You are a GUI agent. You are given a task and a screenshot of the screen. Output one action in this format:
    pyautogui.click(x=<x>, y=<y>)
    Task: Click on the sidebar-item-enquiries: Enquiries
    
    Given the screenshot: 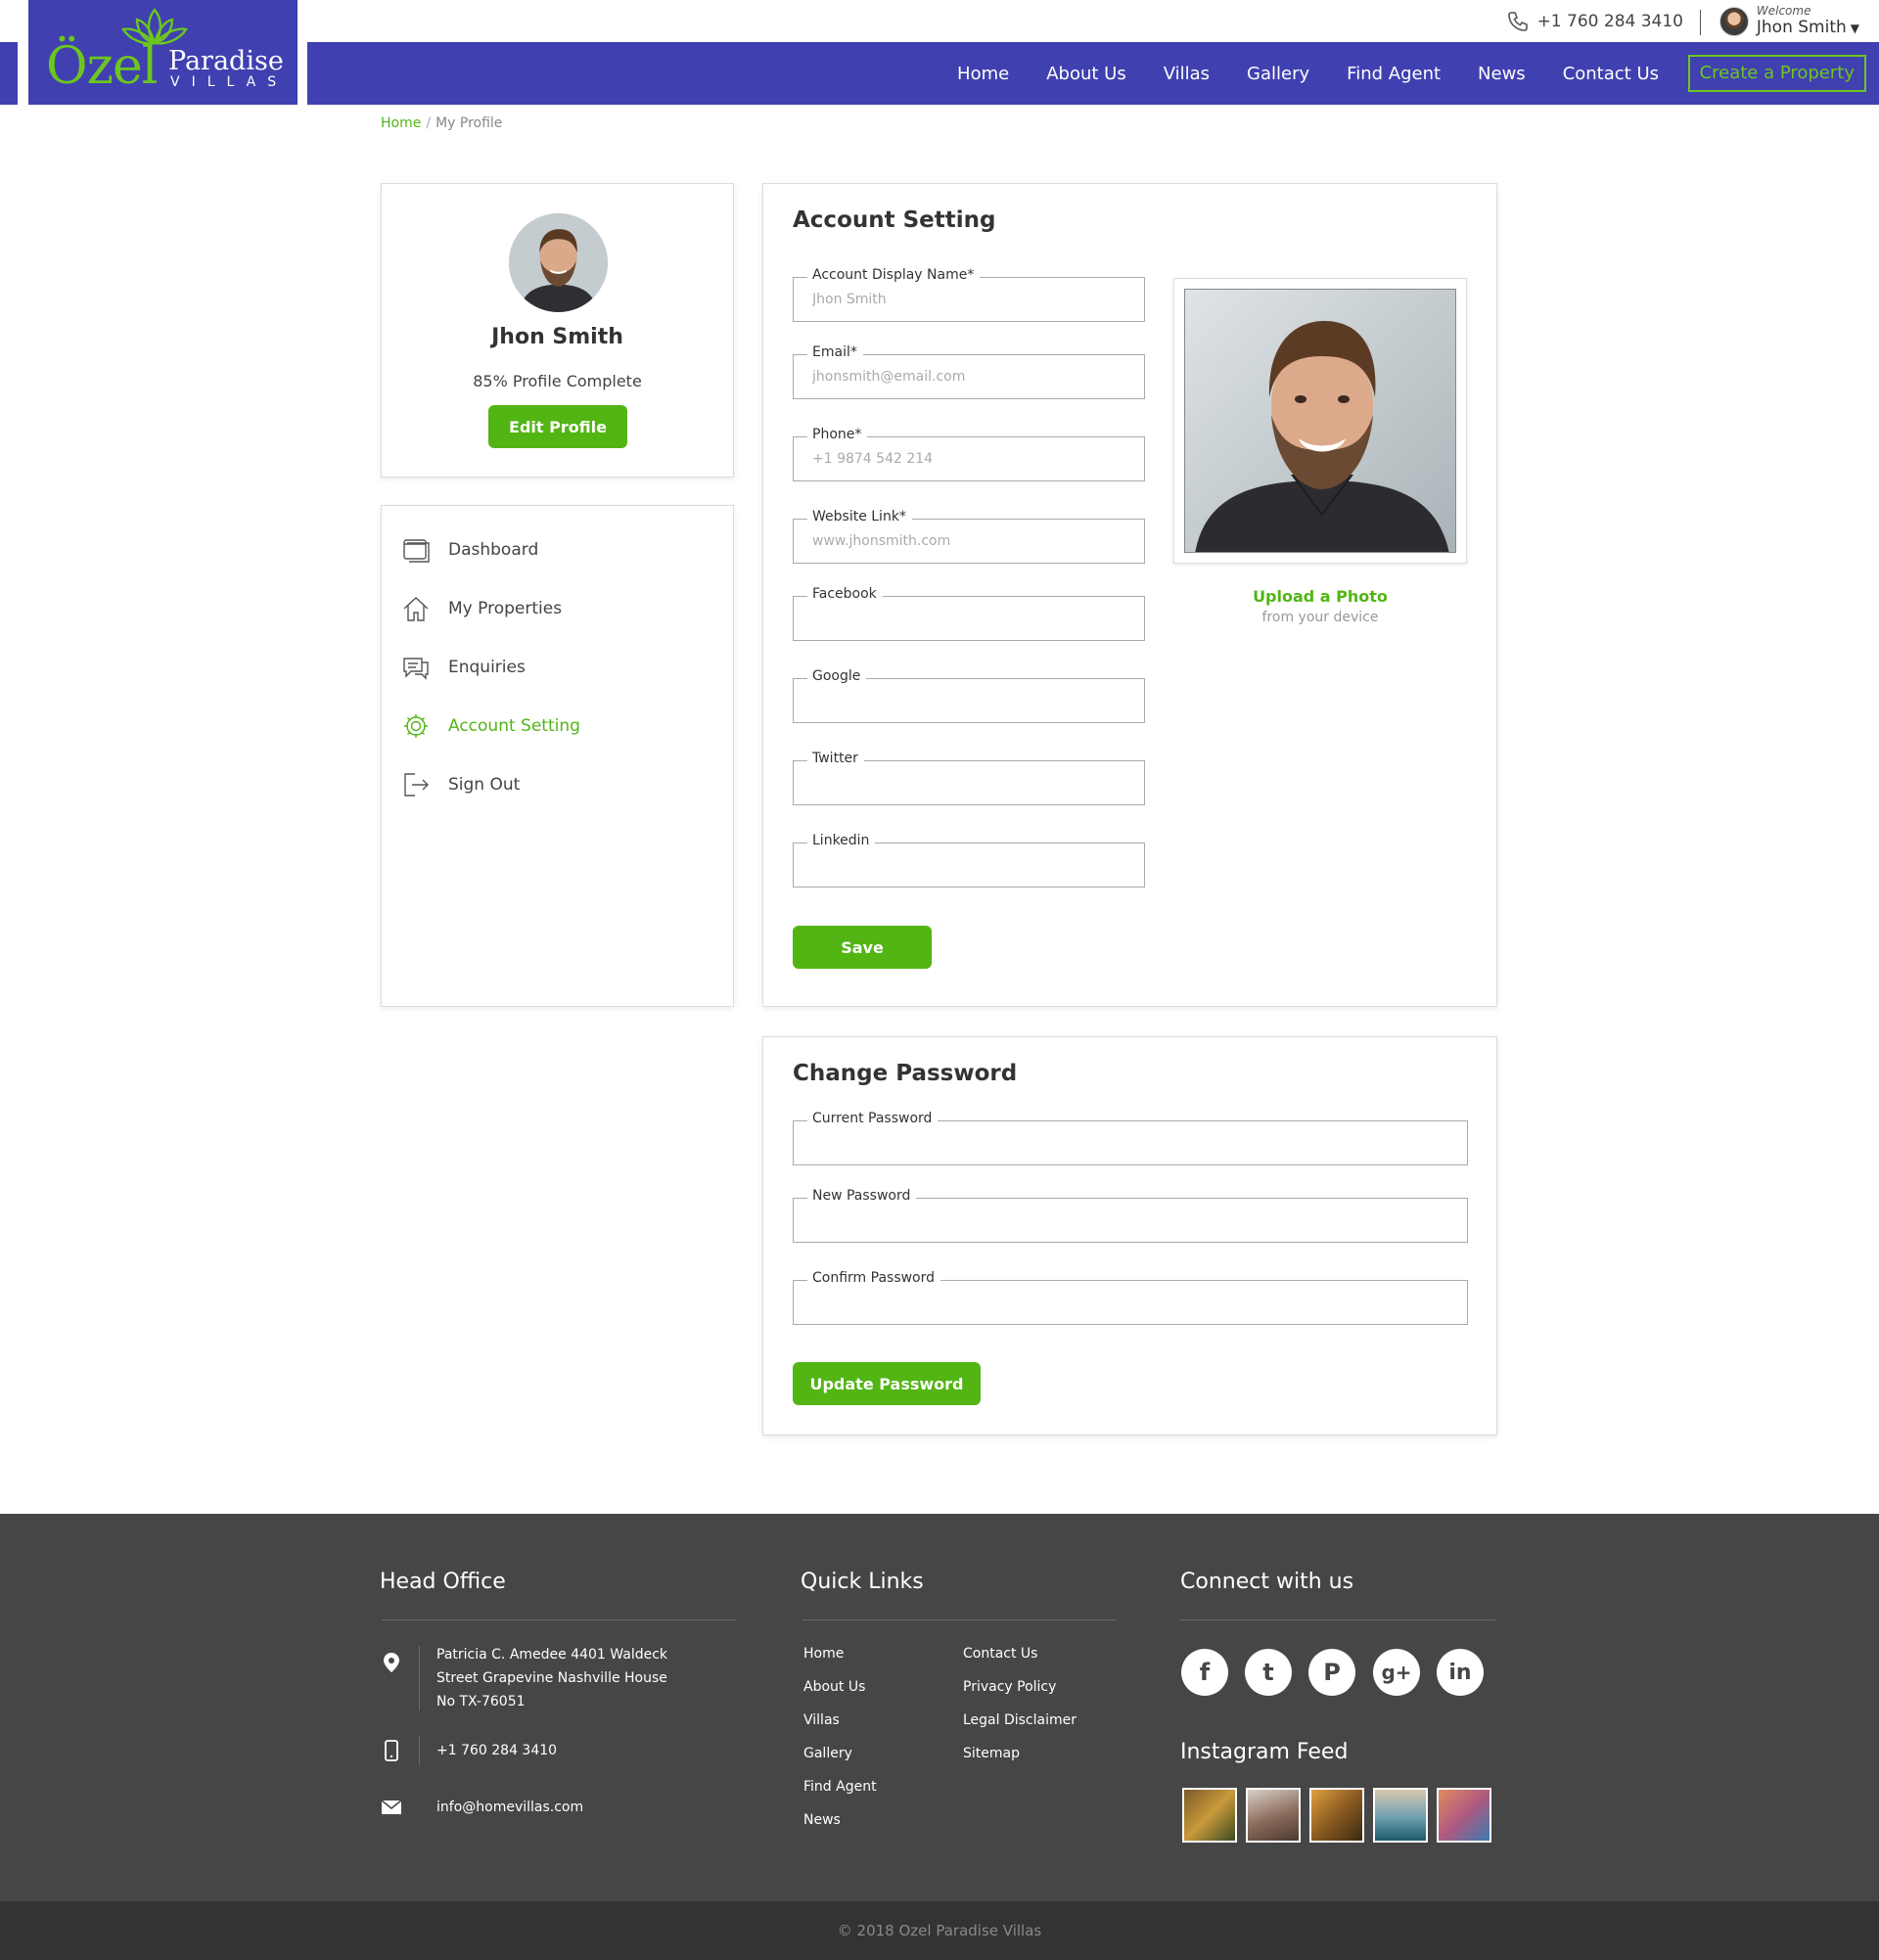 What is the action you would take?
    pyautogui.click(x=463, y=667)
    